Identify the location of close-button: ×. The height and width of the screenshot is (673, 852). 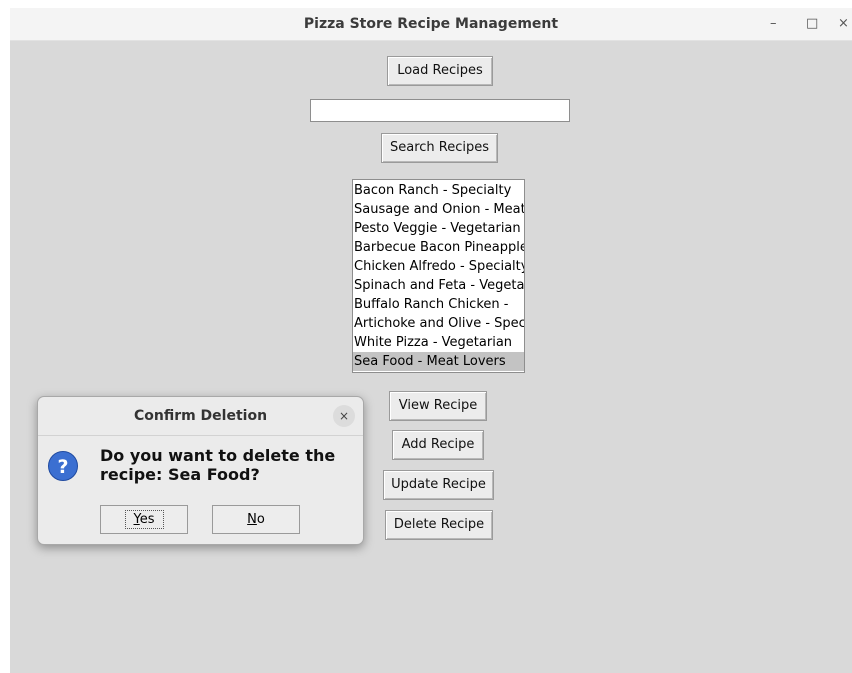
(843, 24).